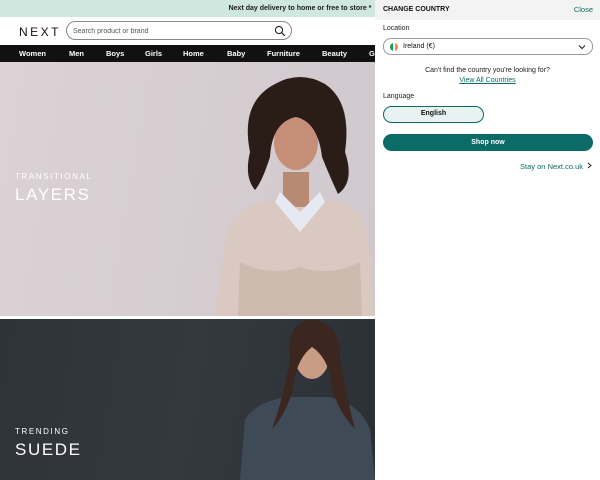  I want to click on nav-item-women: Women, so click(32, 53).